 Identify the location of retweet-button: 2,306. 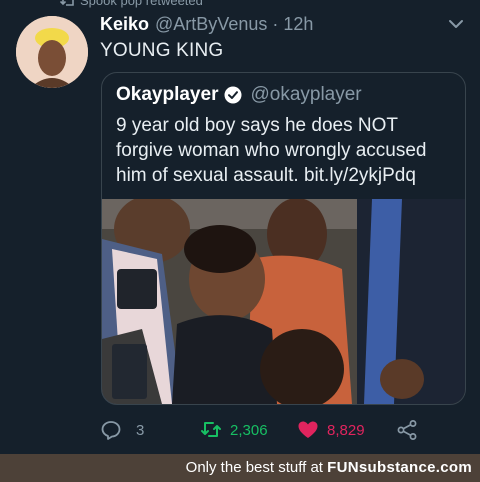
(234, 430).